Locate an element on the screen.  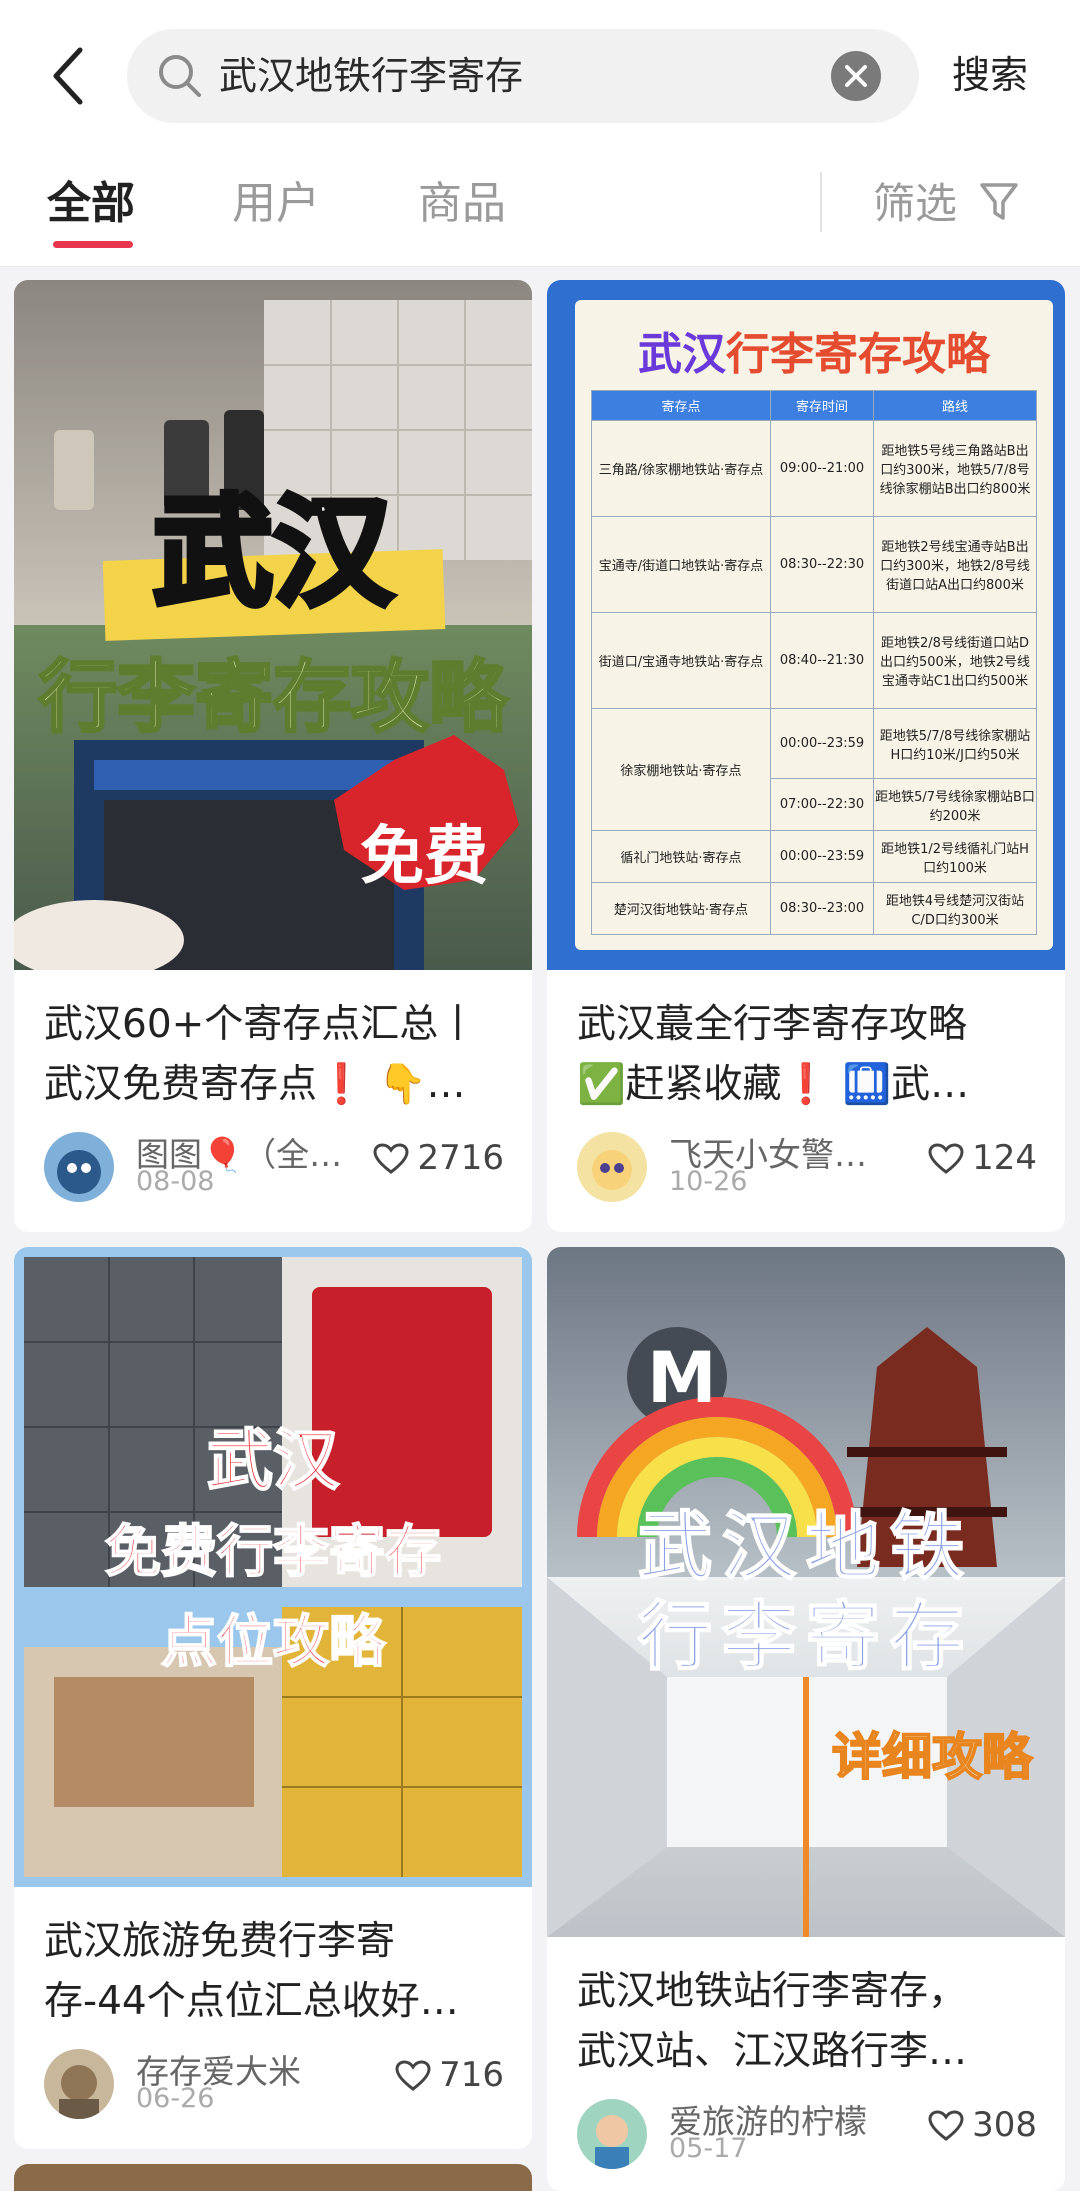
search-button: 搜索 is located at coordinates (990, 75).